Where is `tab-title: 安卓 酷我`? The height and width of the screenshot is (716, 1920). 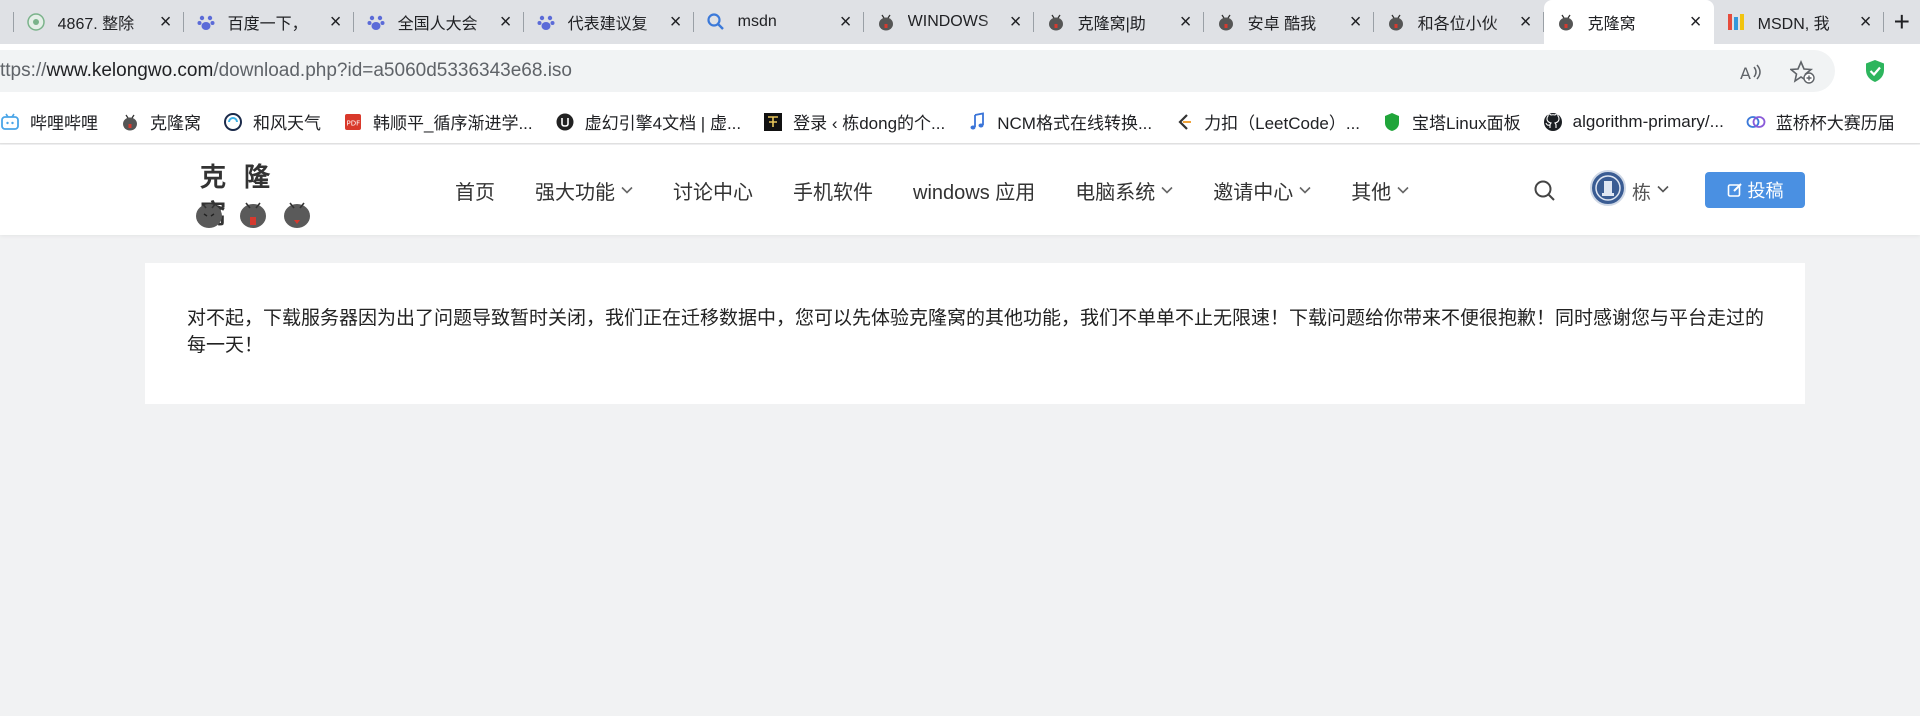
tab-title: 安卓 酷我 is located at coordinates (1282, 24).